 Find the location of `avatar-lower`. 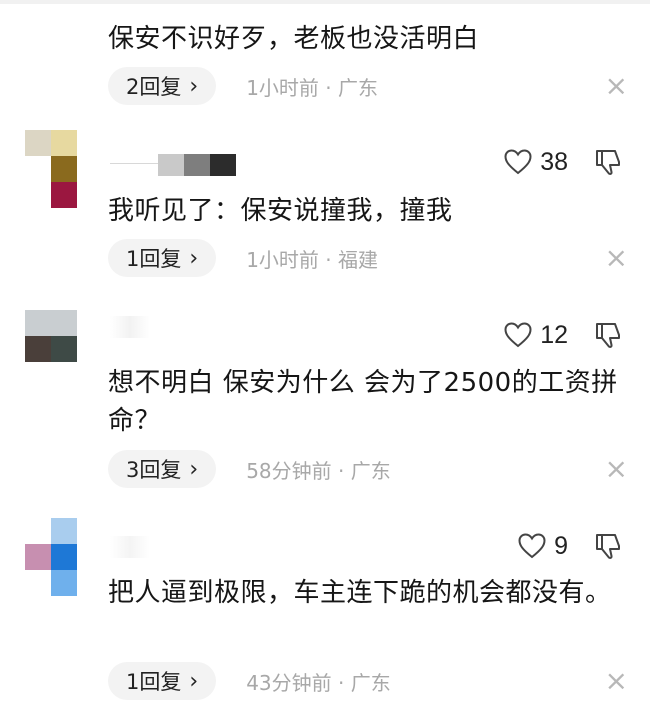

avatar-lower is located at coordinates (51, 195).